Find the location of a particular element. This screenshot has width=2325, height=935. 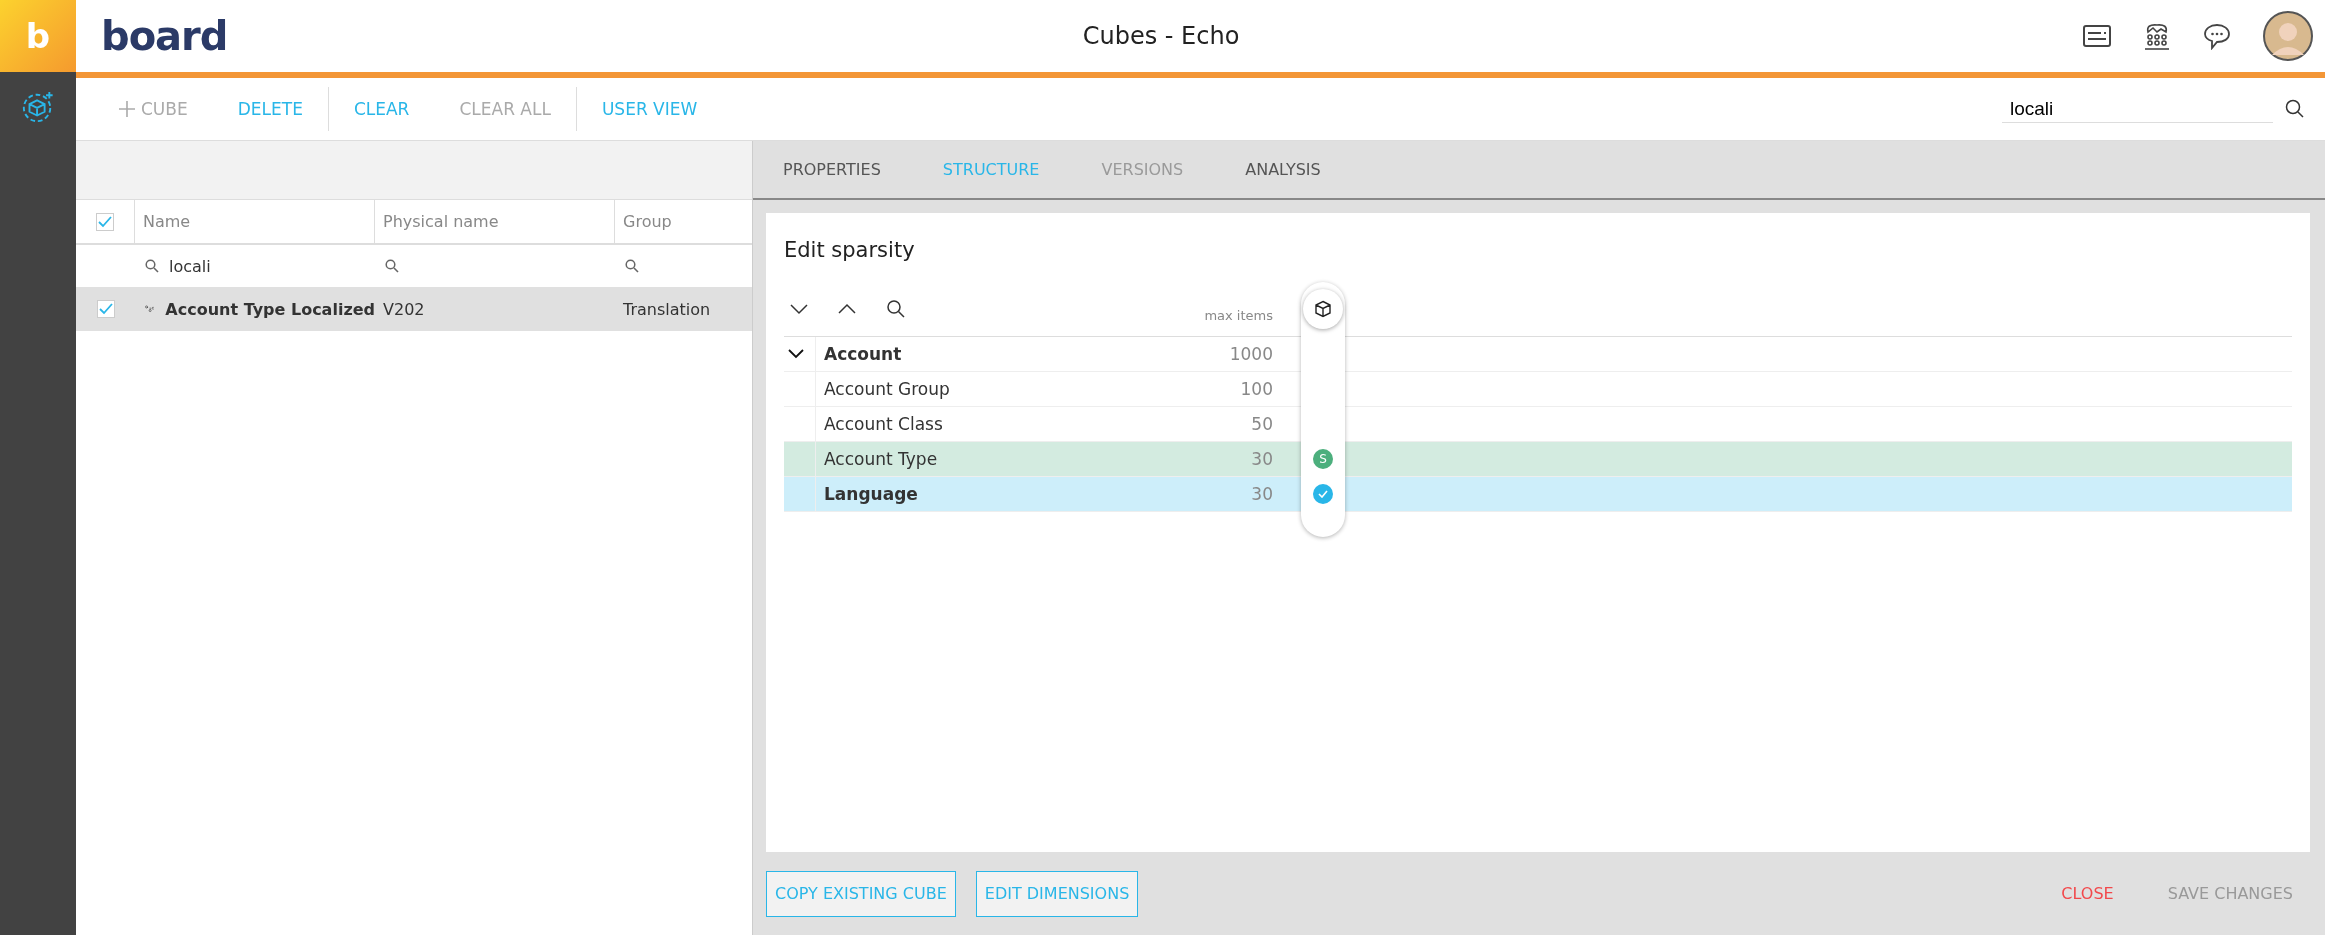

tree-item: Account Group is located at coordinates (887, 389).